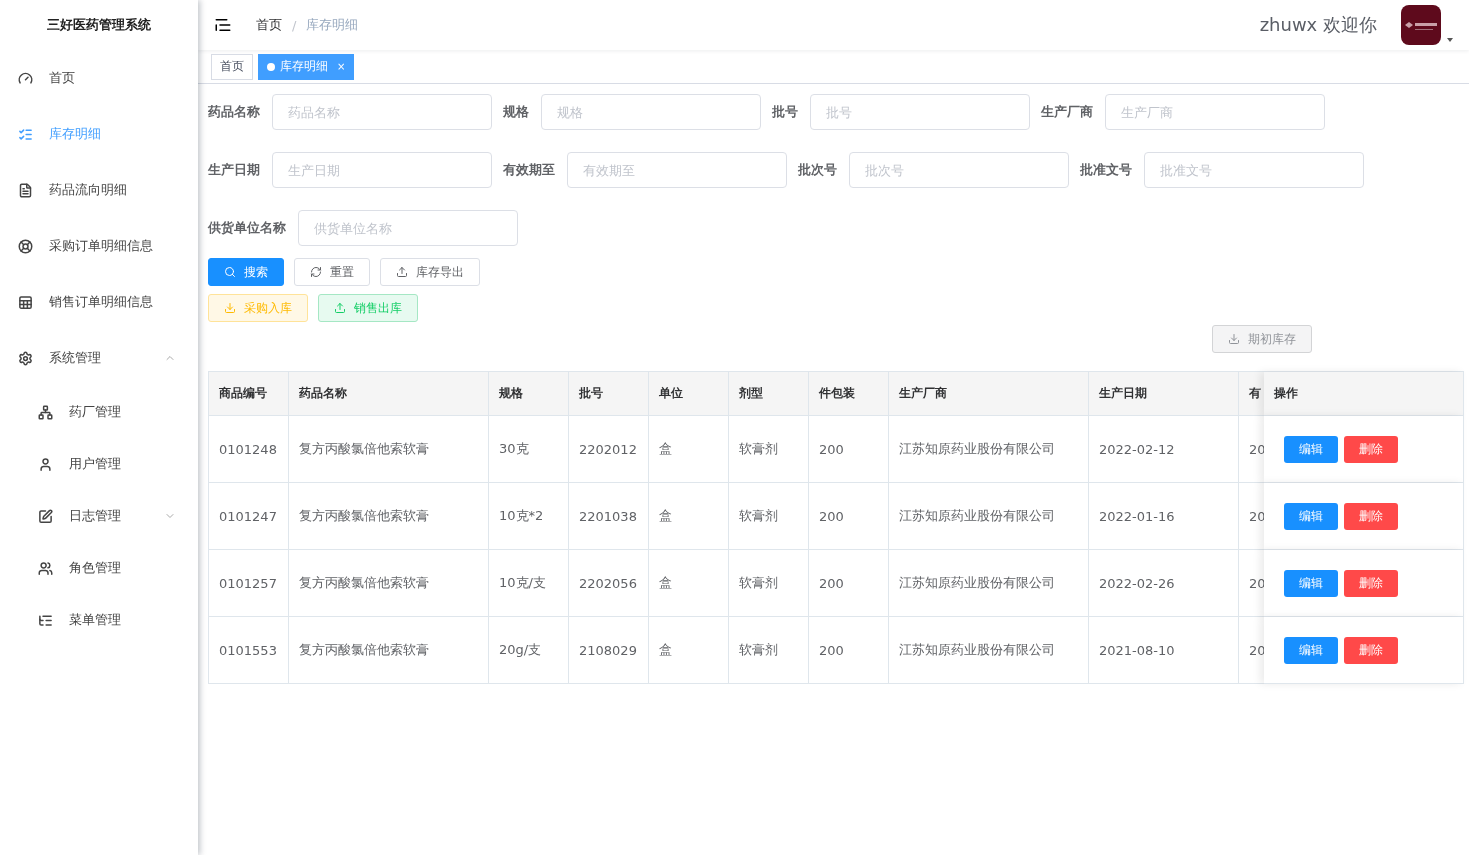  I want to click on table-cell: 2202012, so click(609, 449).